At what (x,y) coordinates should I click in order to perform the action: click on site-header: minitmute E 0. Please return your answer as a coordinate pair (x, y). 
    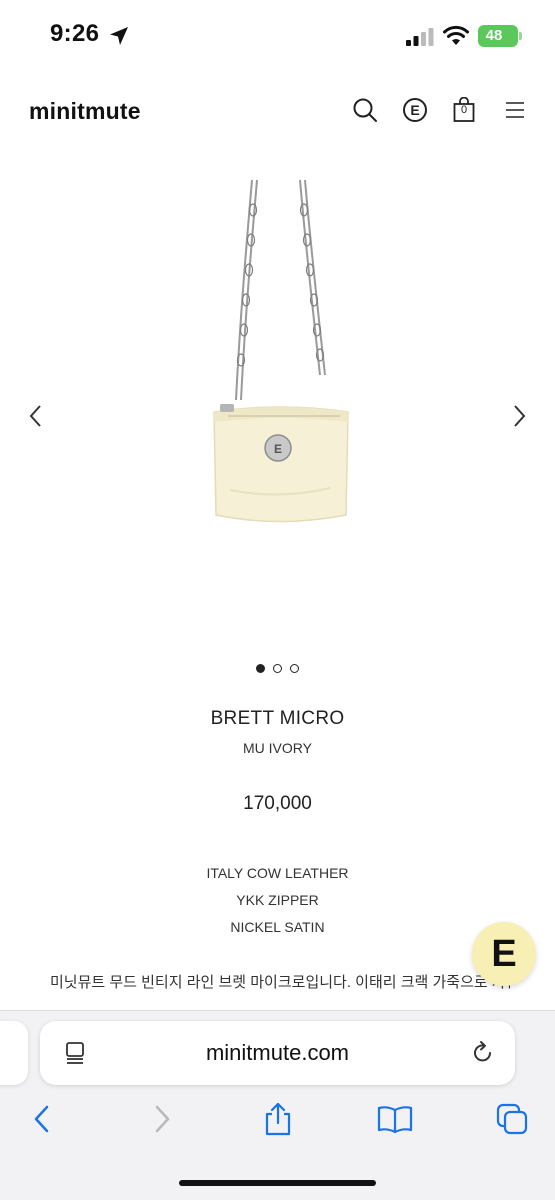
    Looking at the image, I should click on (277, 110).